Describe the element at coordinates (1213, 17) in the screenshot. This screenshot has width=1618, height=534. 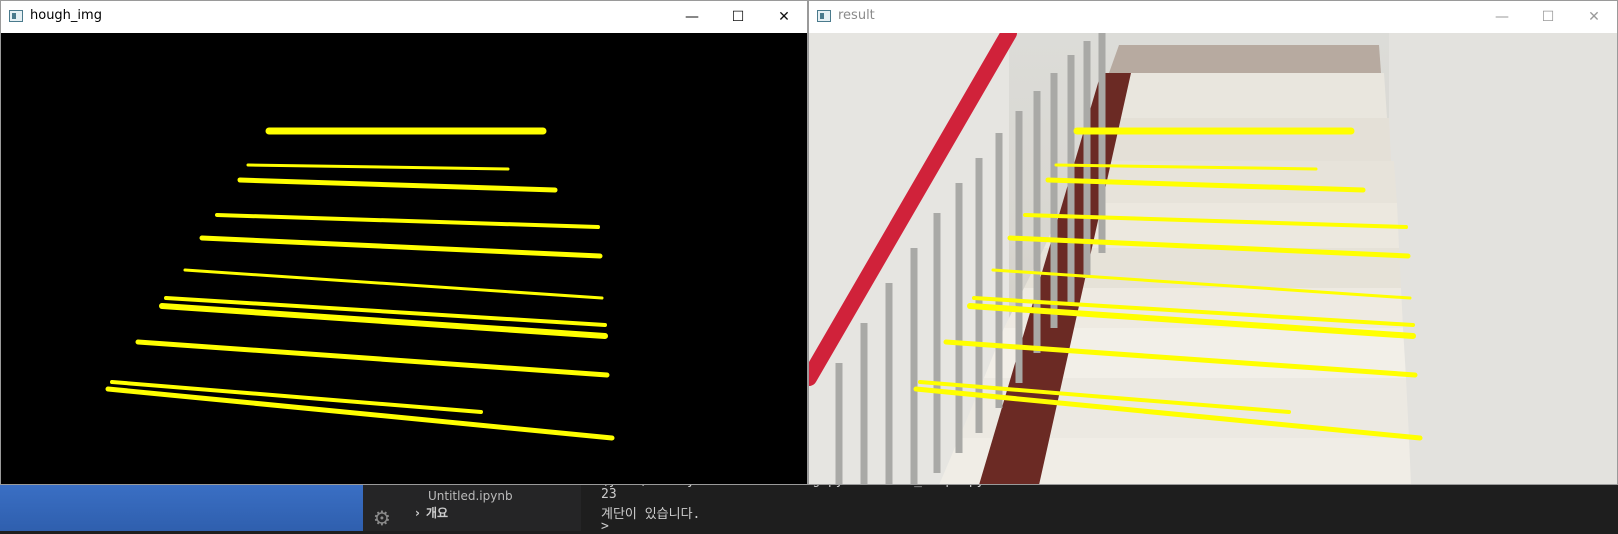
I see `title-bar: result — ☐ ✕` at that location.